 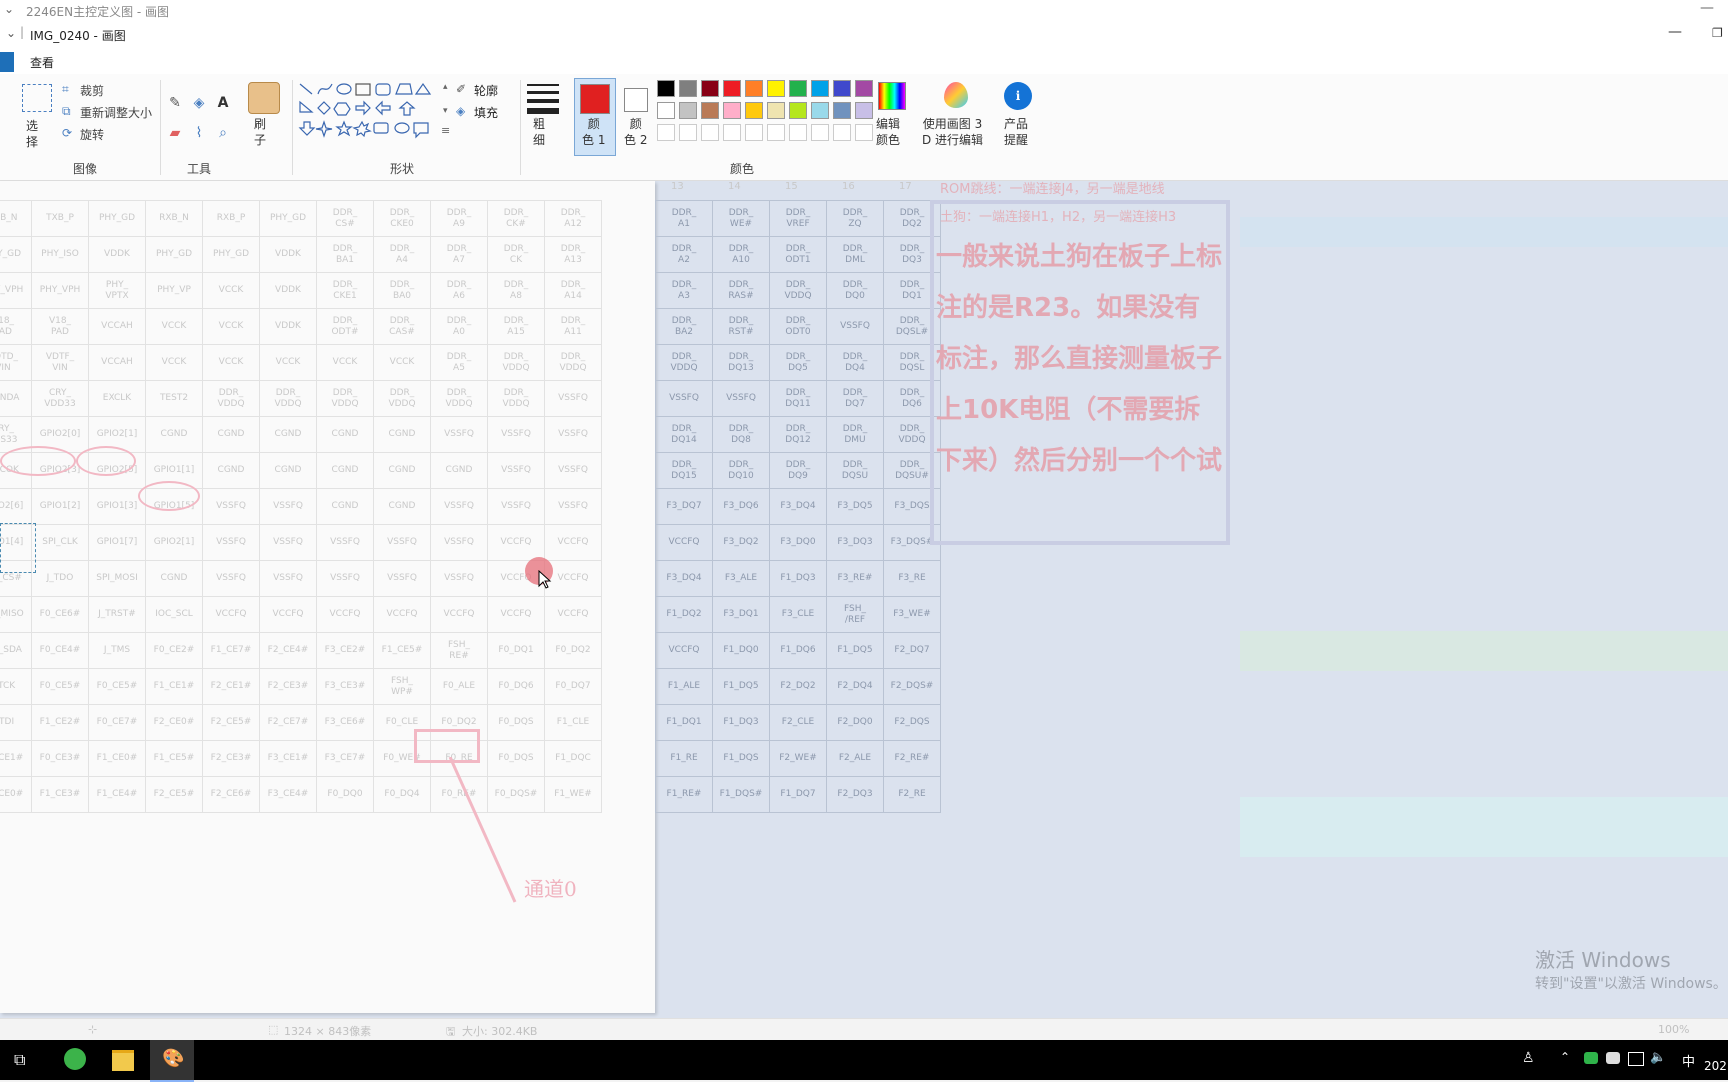 I want to click on minimize-icon: —, so click(x=1707, y=8).